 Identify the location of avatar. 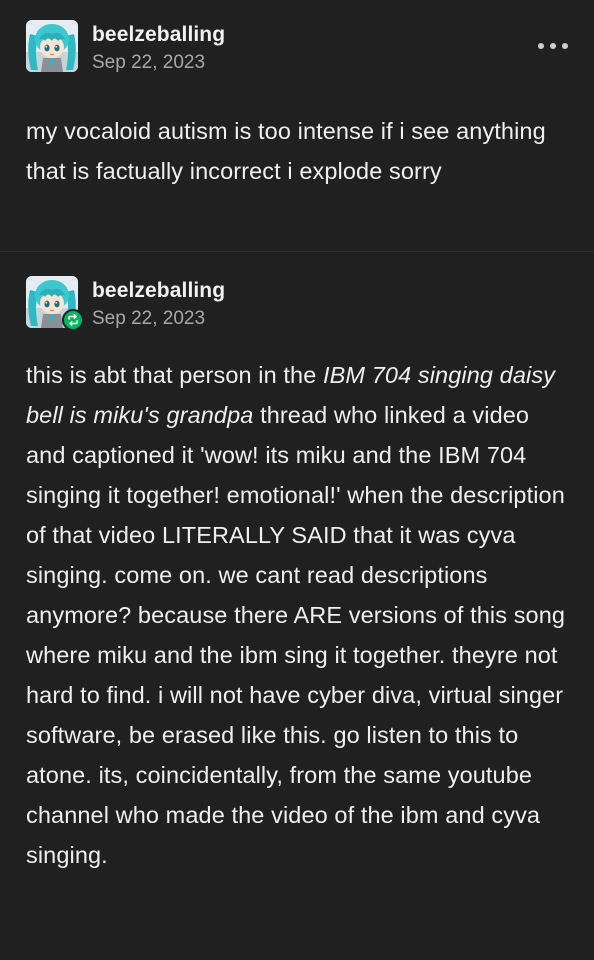
(52, 46).